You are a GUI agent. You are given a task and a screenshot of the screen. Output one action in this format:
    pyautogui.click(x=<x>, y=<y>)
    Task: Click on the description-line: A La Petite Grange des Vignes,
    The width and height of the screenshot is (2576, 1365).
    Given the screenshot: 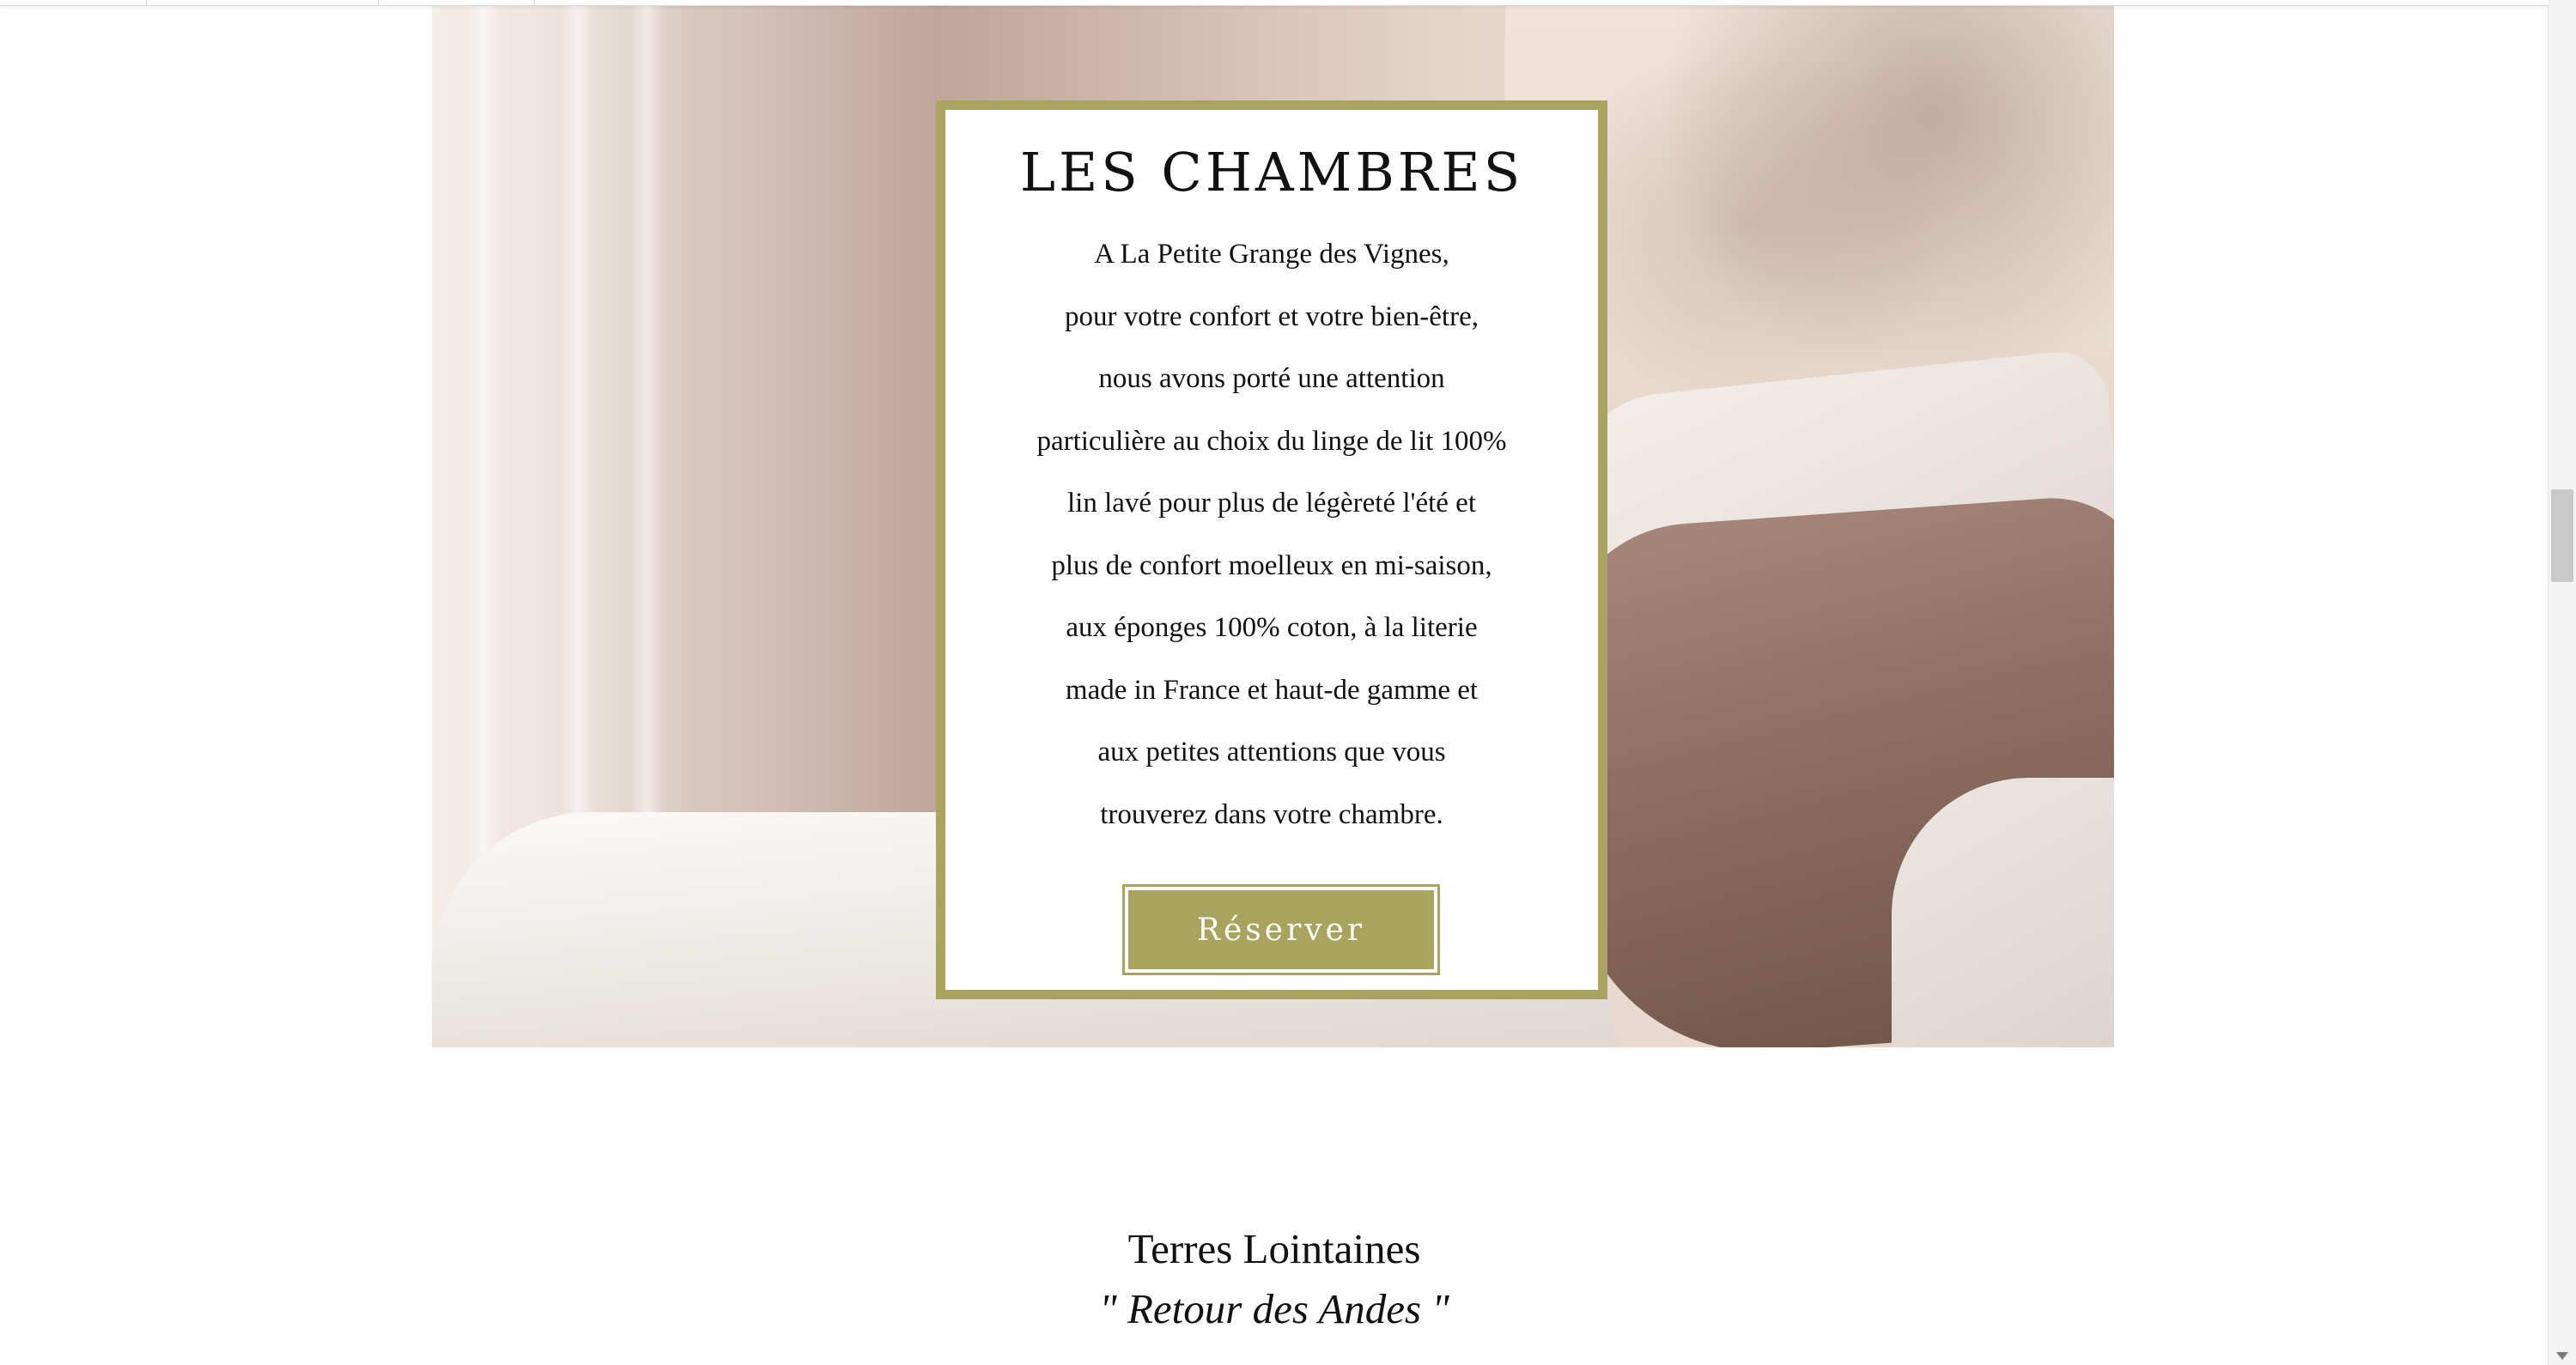 What is the action you would take?
    pyautogui.click(x=1272, y=255)
    